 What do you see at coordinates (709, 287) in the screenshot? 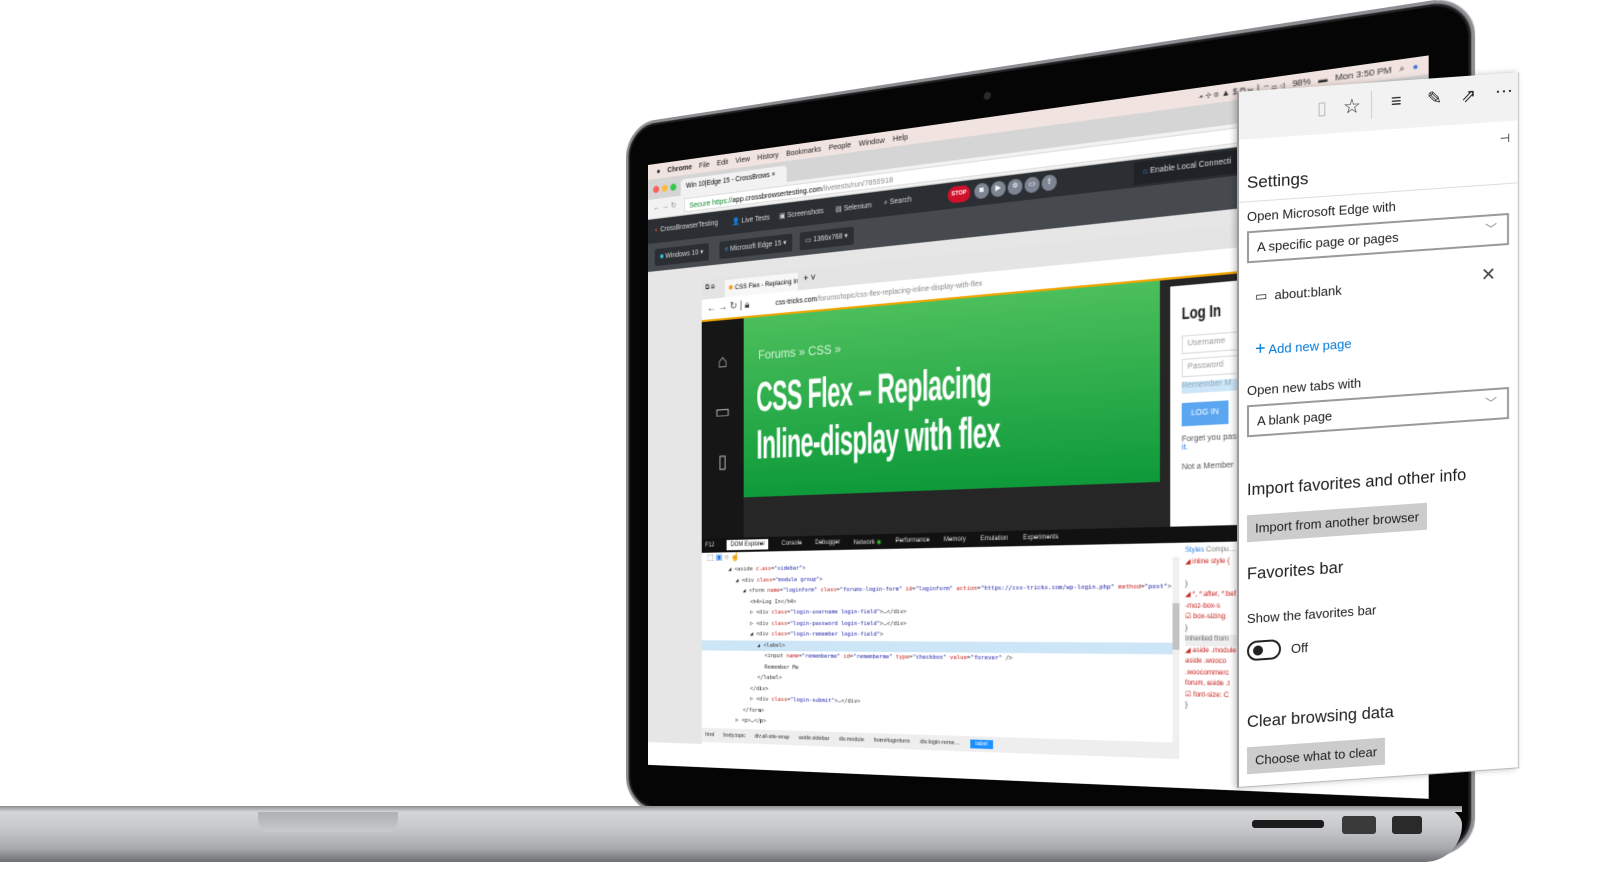
I see `tab-actions-icon: ⧉ ⊟` at bounding box center [709, 287].